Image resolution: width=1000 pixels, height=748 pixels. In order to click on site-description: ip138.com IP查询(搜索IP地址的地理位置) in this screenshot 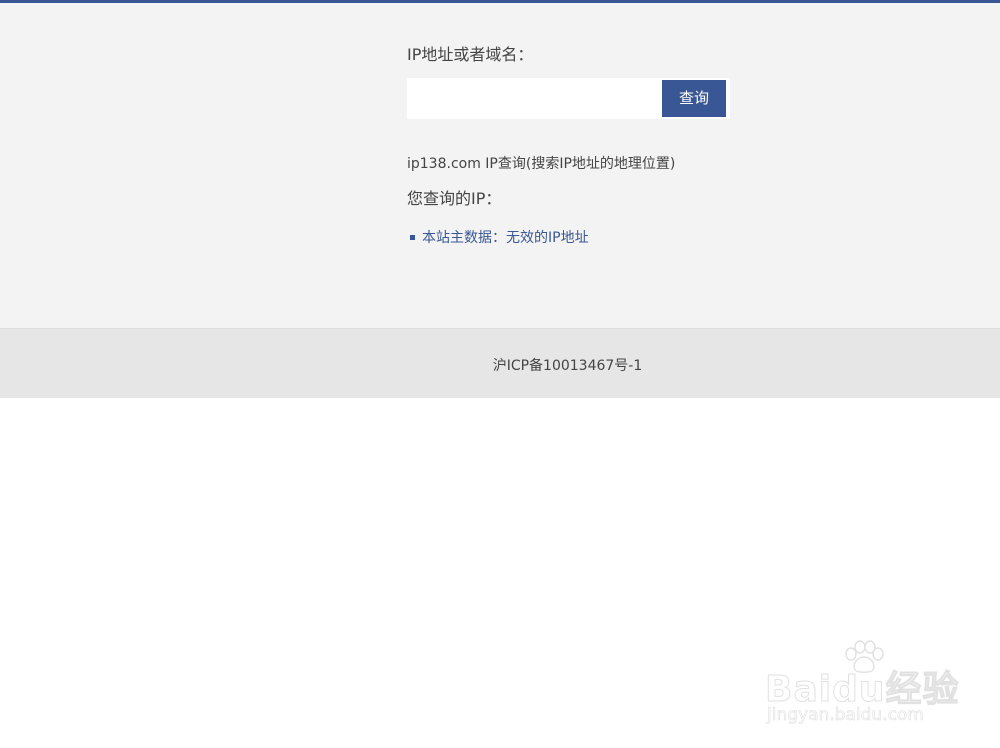, I will do `click(541, 164)`.